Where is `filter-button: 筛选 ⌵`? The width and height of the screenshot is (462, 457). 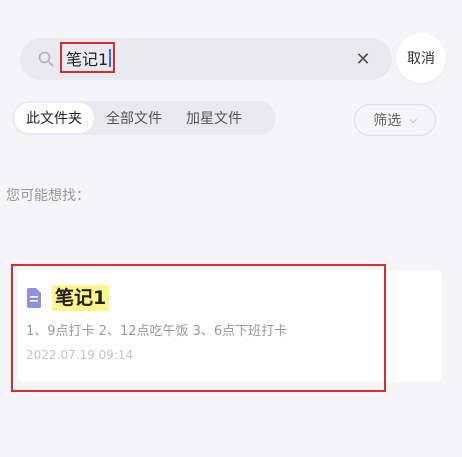
filter-button: 筛选 ⌵ is located at coordinates (395, 120).